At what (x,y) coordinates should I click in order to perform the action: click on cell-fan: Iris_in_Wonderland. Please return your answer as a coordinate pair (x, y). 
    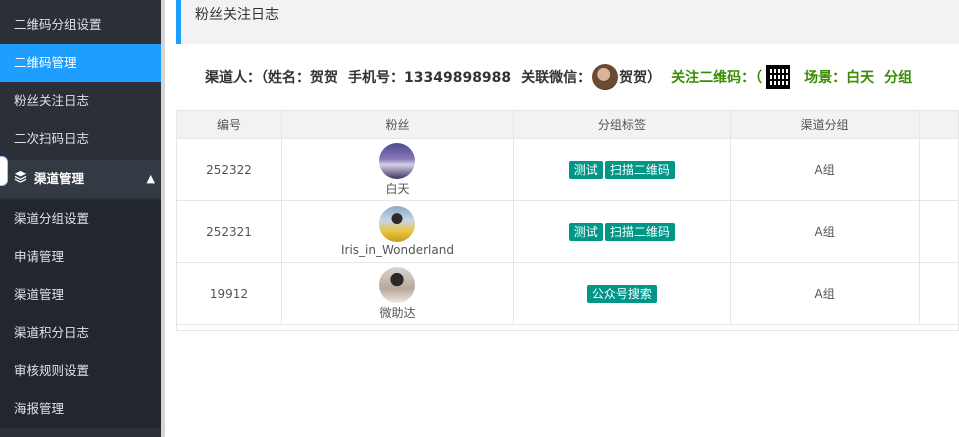
    Looking at the image, I should click on (397, 231).